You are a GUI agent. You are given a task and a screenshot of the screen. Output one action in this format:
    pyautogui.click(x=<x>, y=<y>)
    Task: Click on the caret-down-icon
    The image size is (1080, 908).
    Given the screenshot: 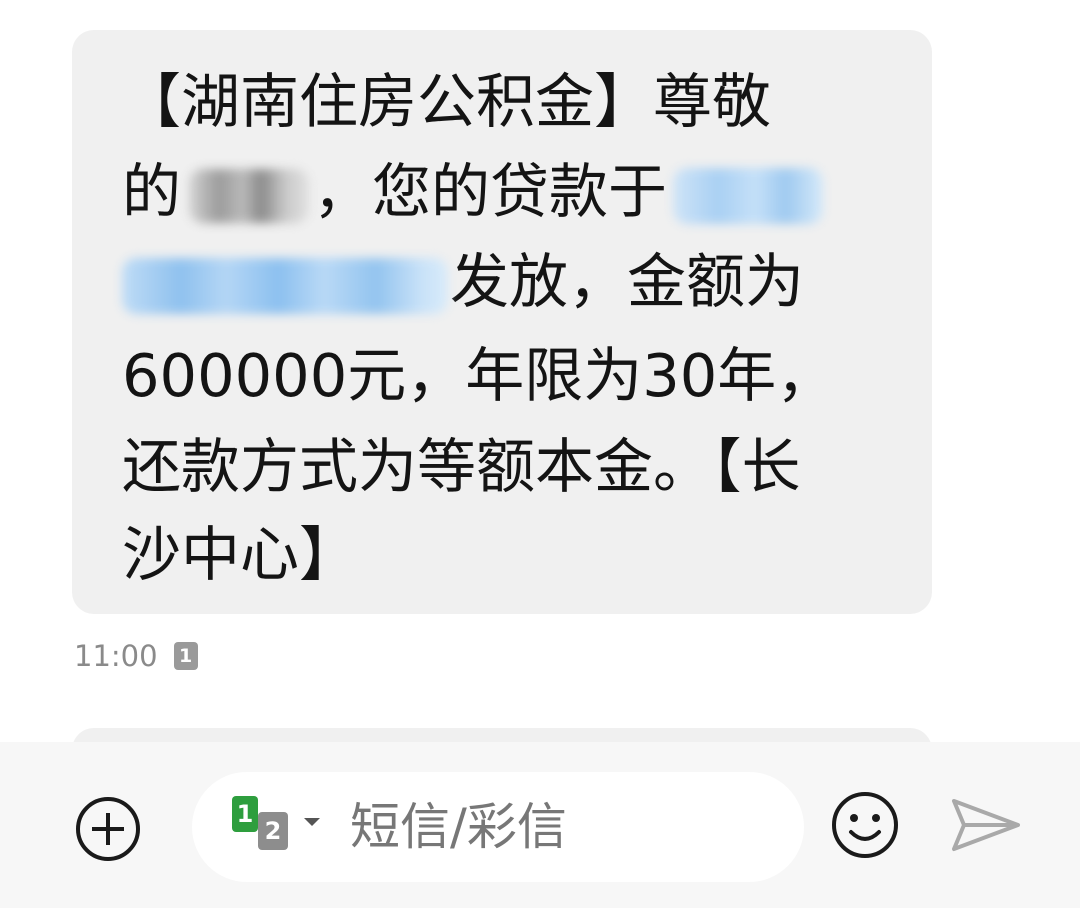 What is the action you would take?
    pyautogui.click(x=312, y=822)
    